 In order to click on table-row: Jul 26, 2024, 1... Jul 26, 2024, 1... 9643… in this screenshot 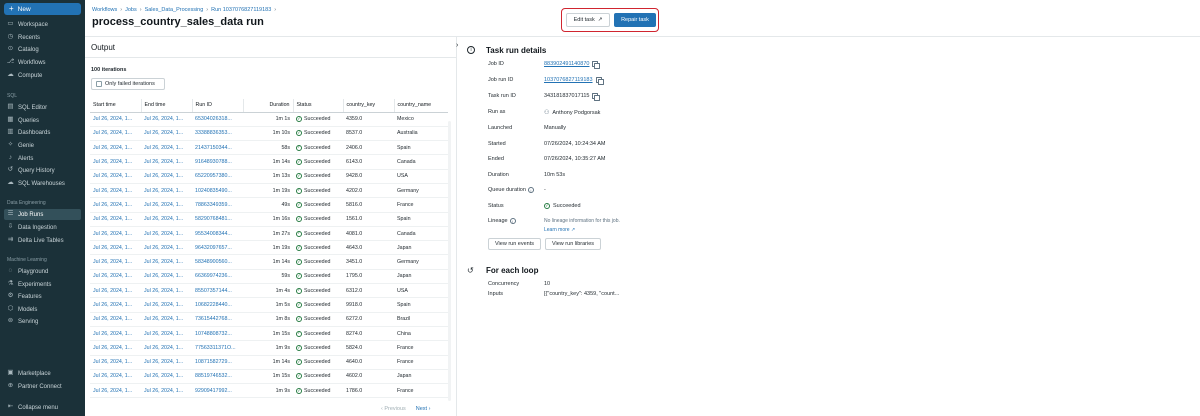, I will do `click(269, 248)`.